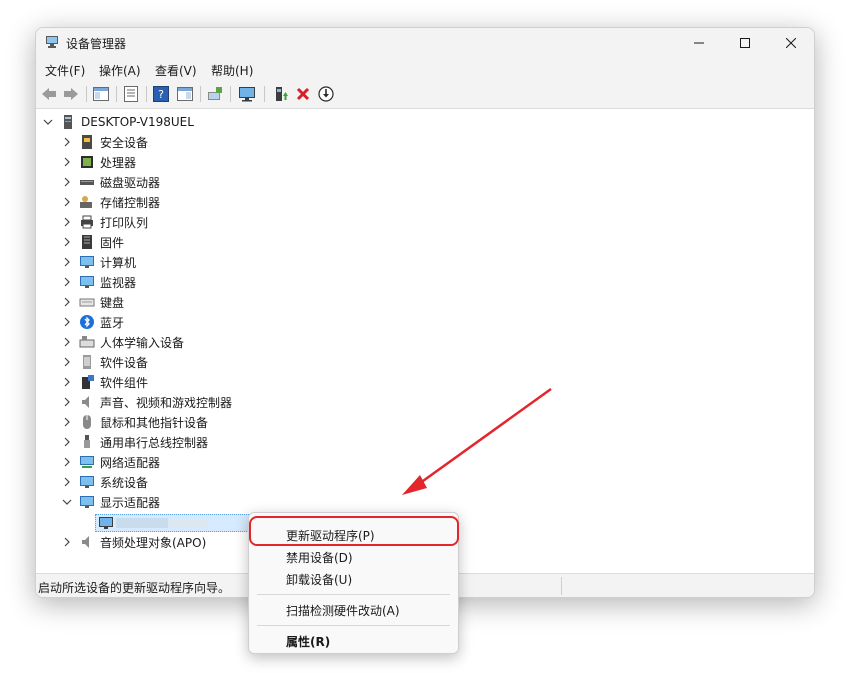  Describe the element at coordinates (87, 482) in the screenshot. I see `system-device-icon` at that location.